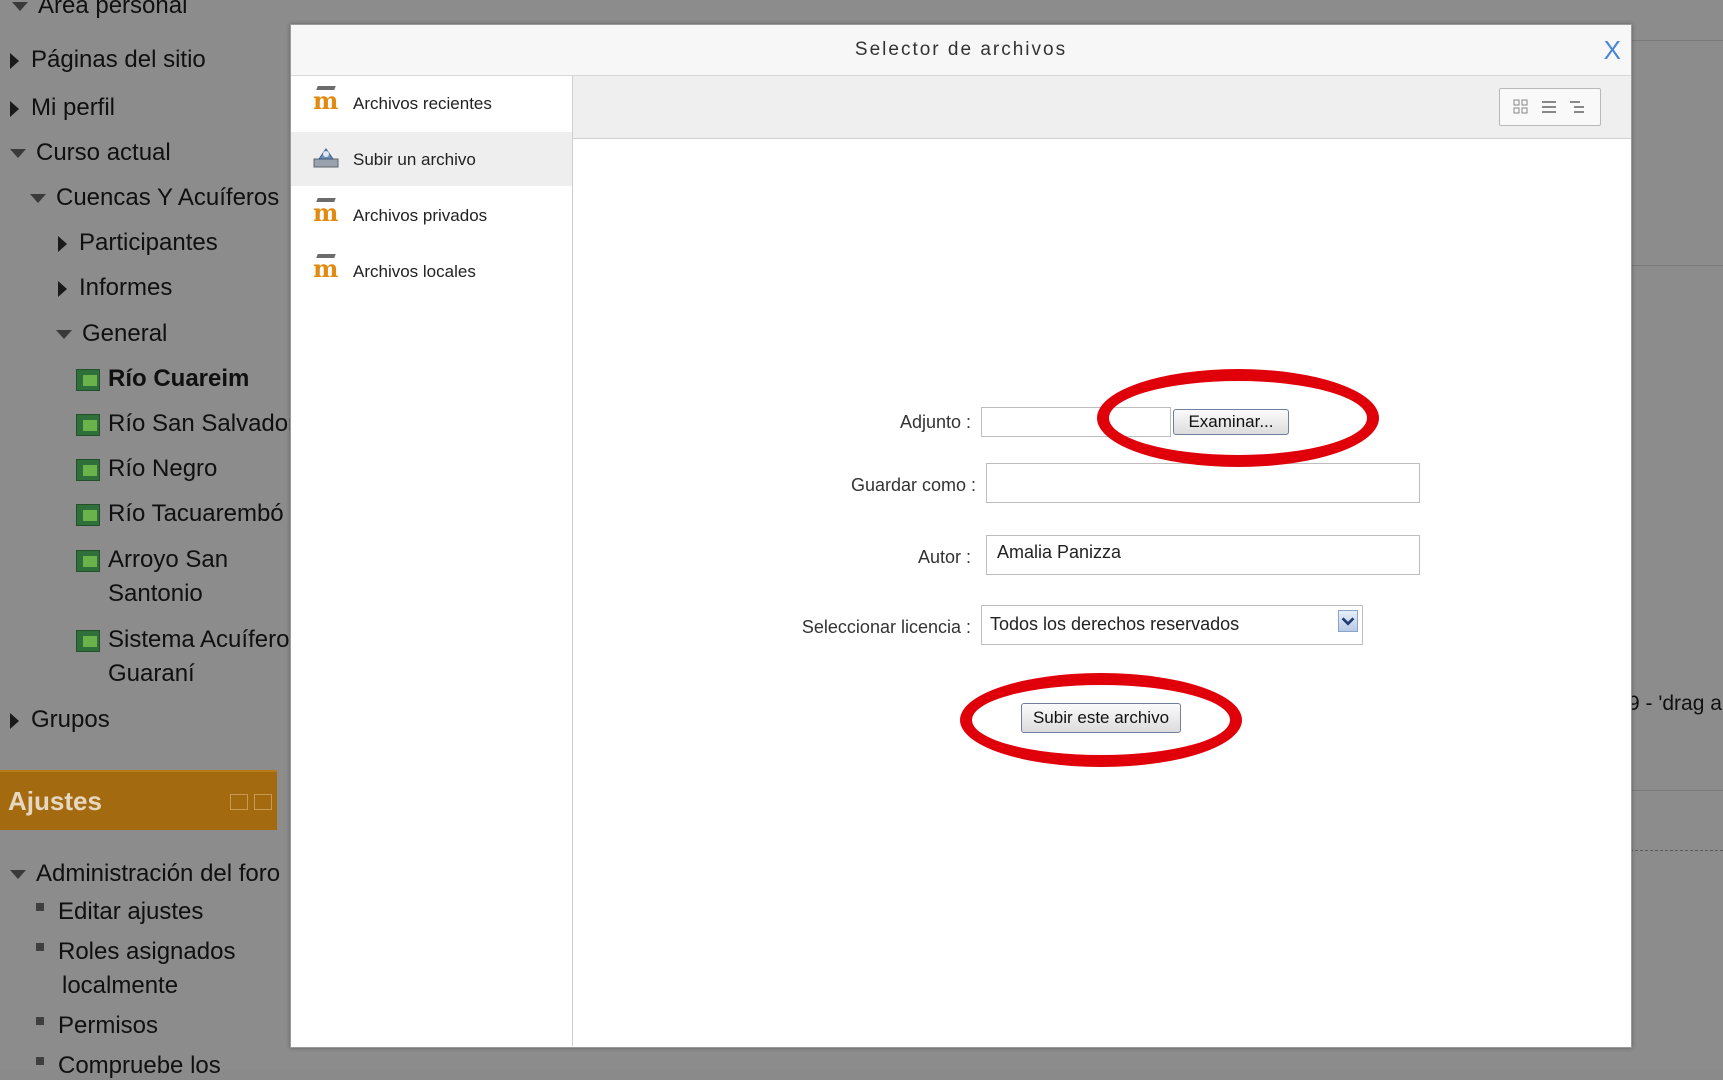  I want to click on autor-input: Amalia Panizza, so click(1203, 555).